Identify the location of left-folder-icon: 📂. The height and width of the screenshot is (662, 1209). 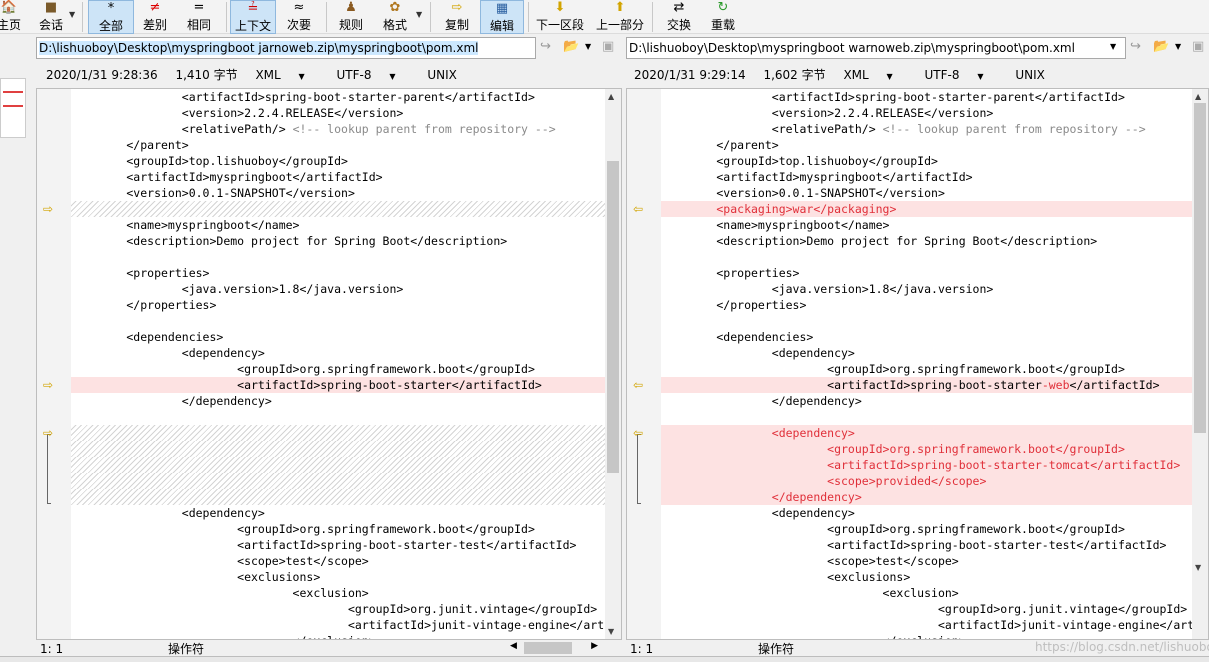
(571, 47).